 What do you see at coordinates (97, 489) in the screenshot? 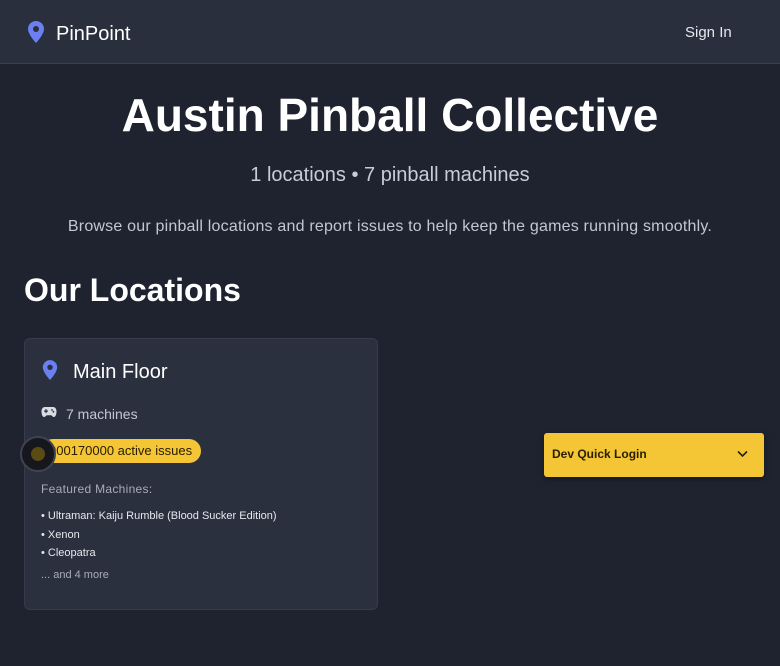
I see `featured-machines-label: Featured Machines:` at bounding box center [97, 489].